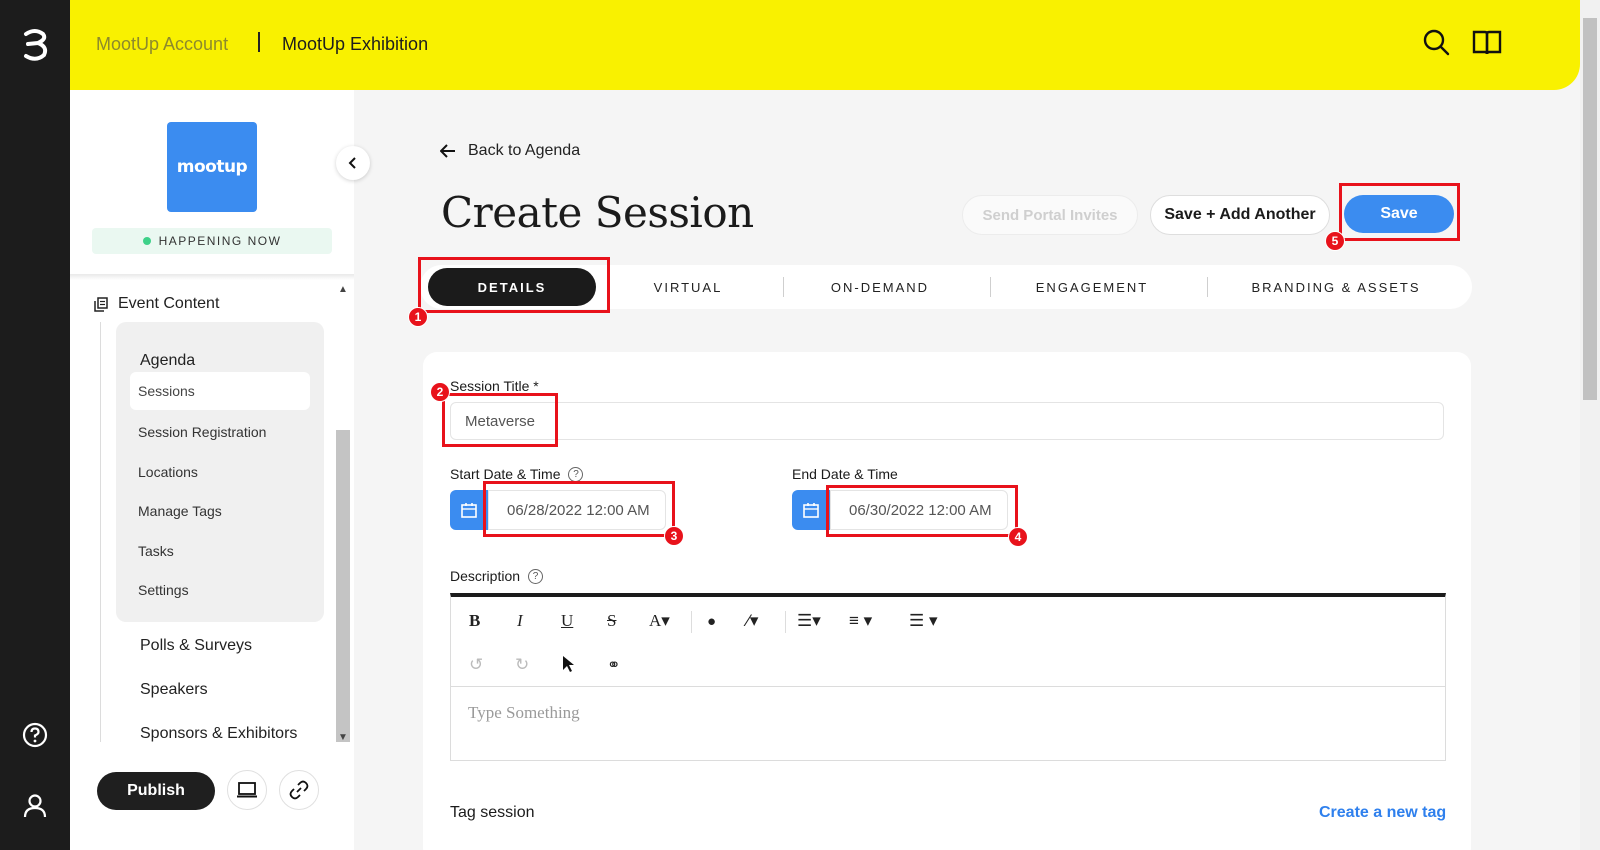 Image resolution: width=1600 pixels, height=850 pixels. What do you see at coordinates (35, 45) in the screenshot?
I see `brand-logo-icon` at bounding box center [35, 45].